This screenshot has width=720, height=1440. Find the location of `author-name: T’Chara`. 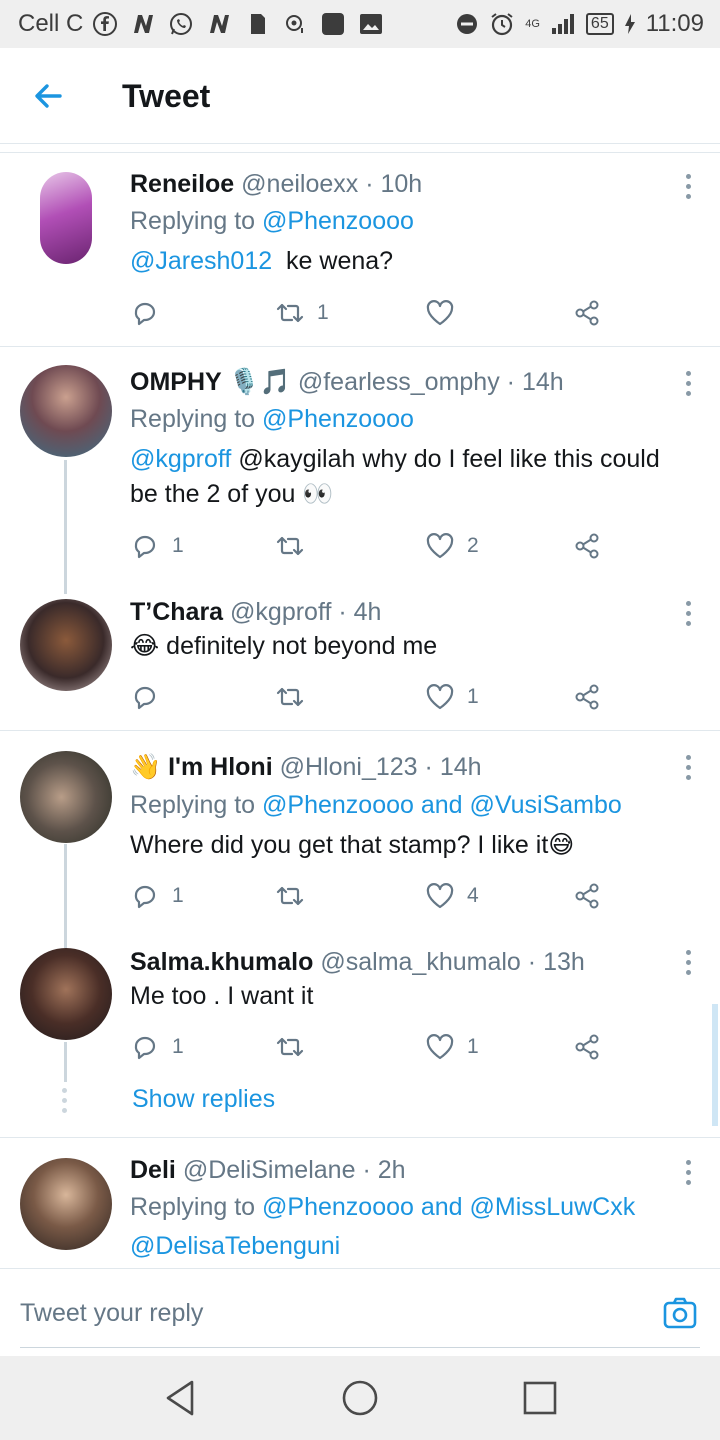

author-name: T’Chara is located at coordinates (176, 612).